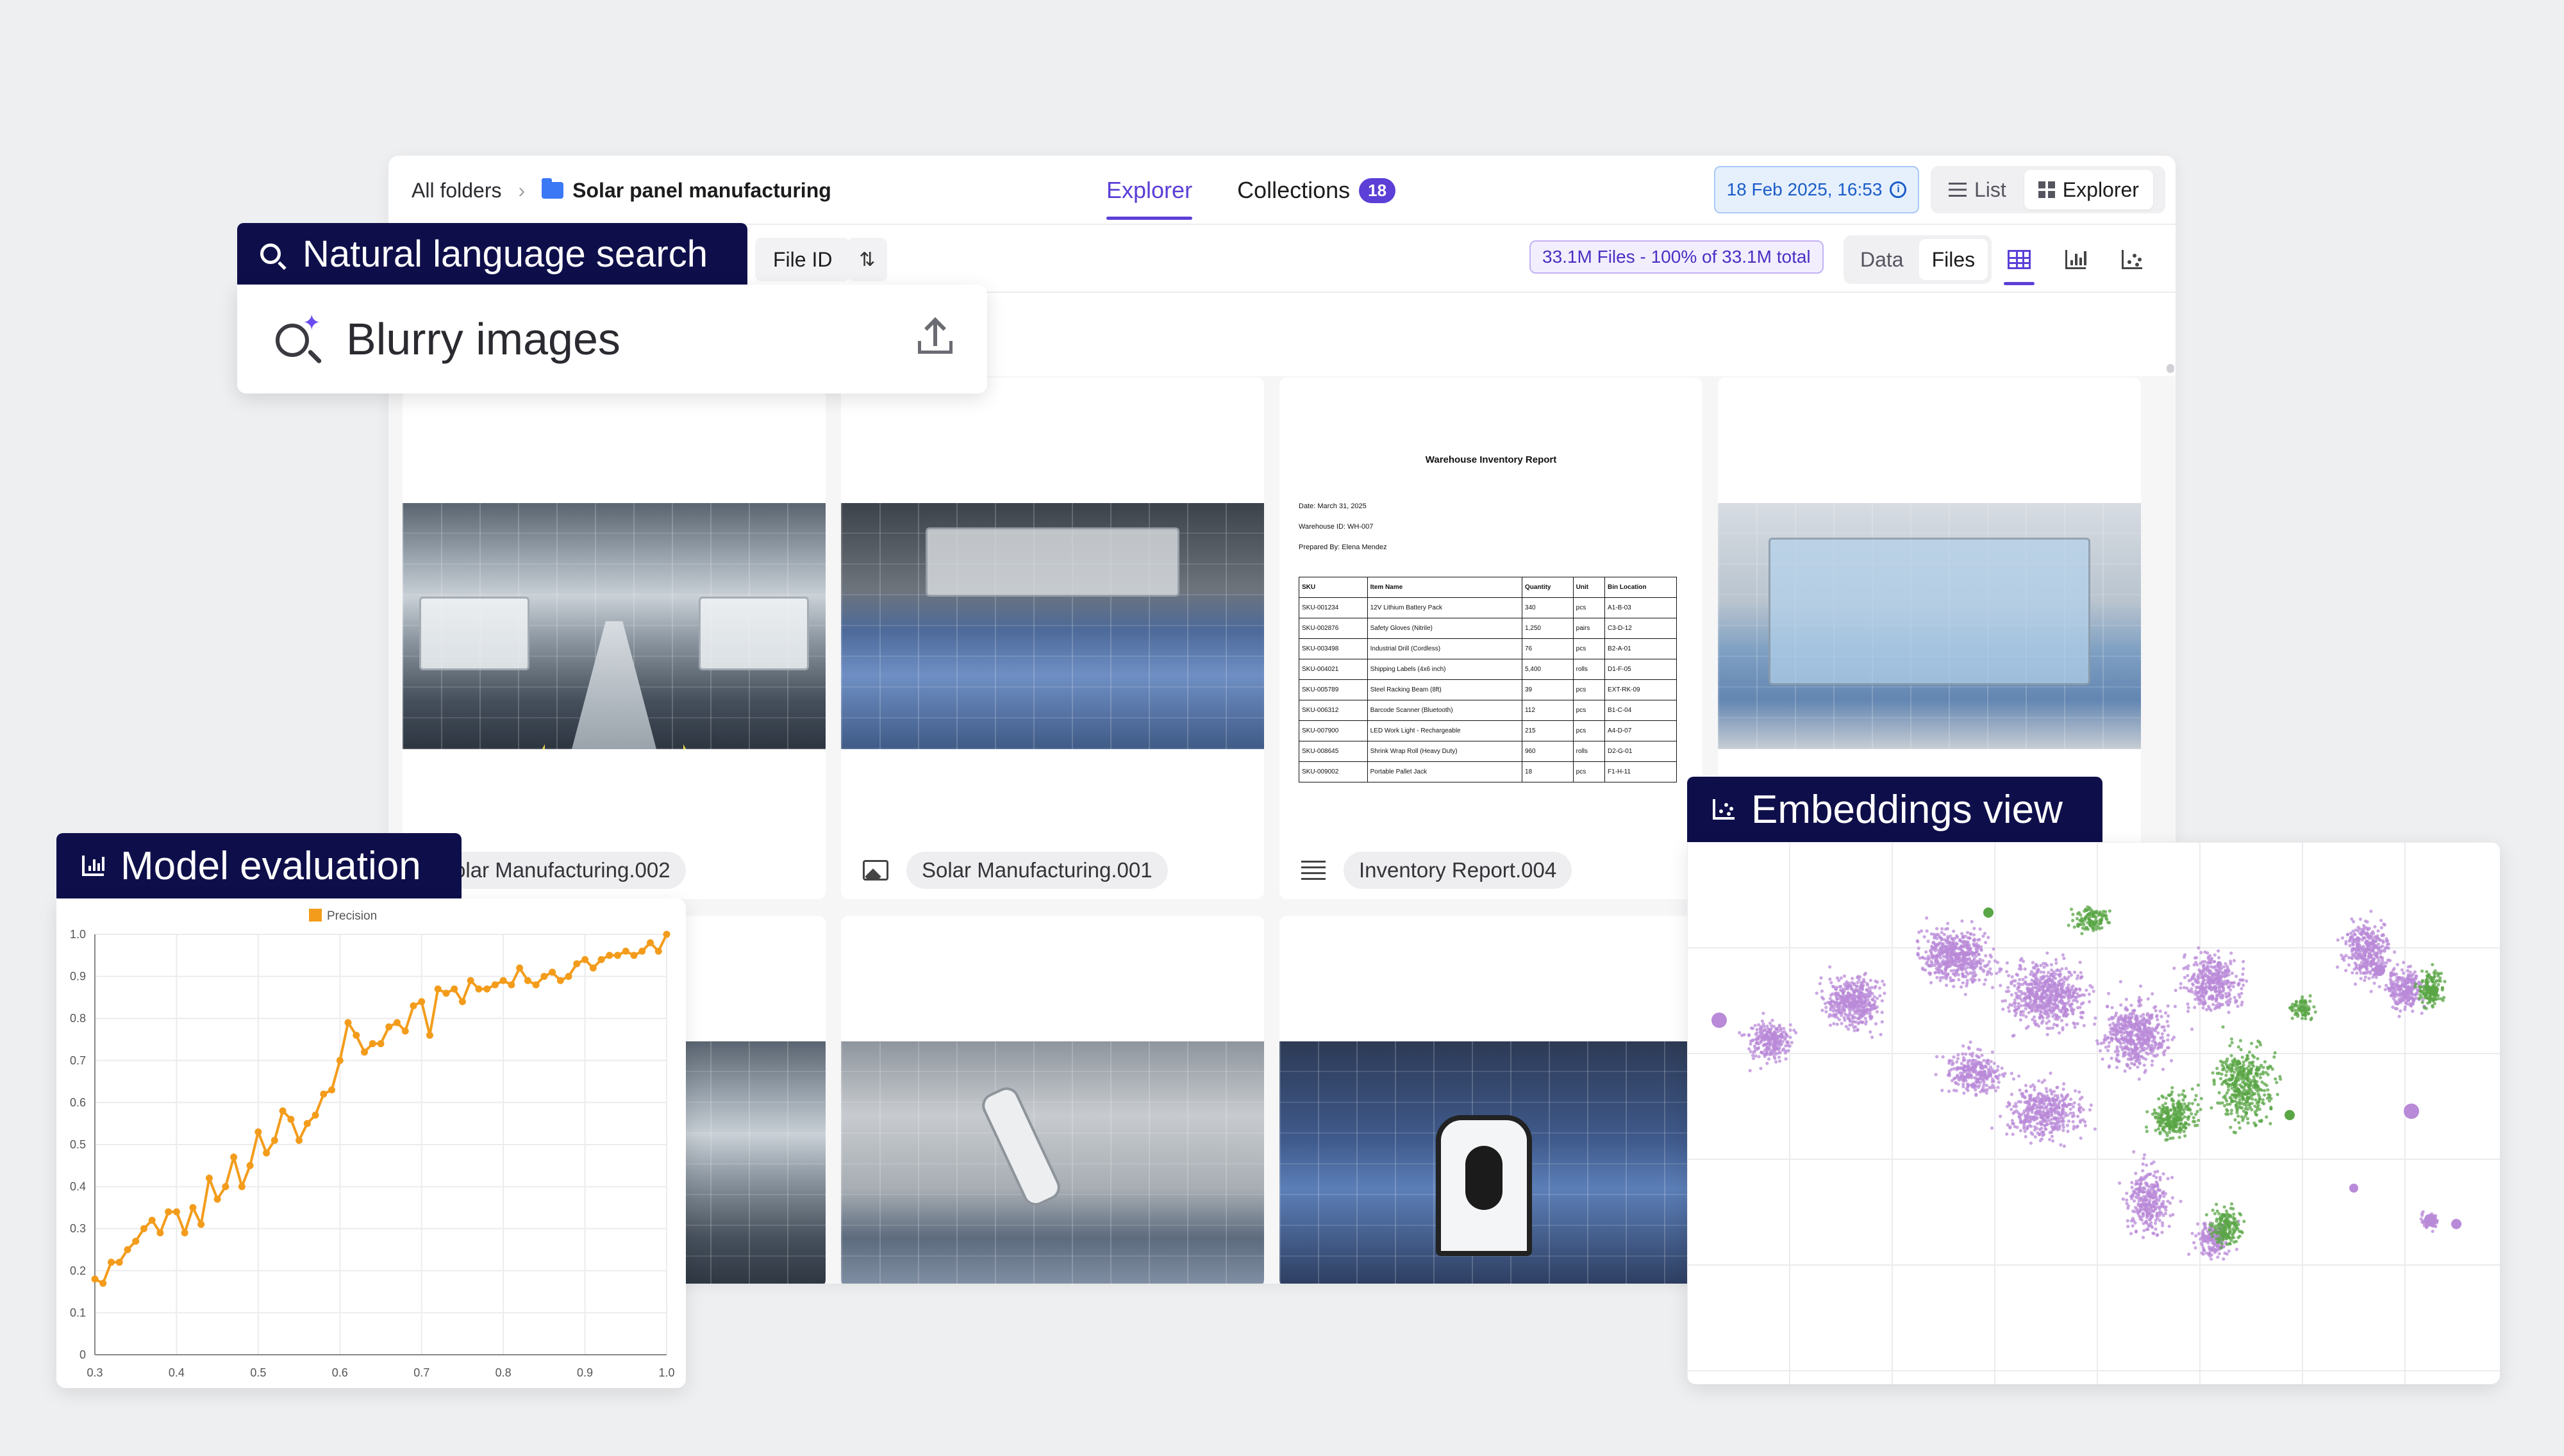  Describe the element at coordinates (2019, 259) in the screenshot. I see `table-view-button` at that location.